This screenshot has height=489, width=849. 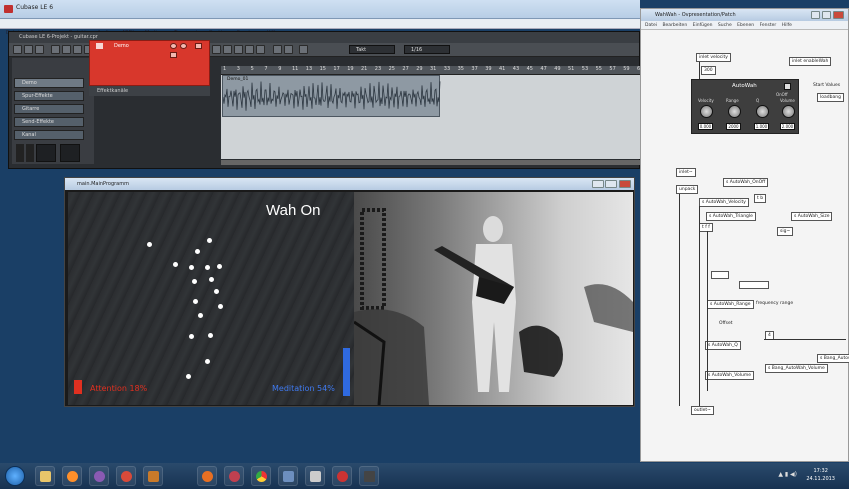 I want to click on range-value: 2000, so click(x=733, y=126).